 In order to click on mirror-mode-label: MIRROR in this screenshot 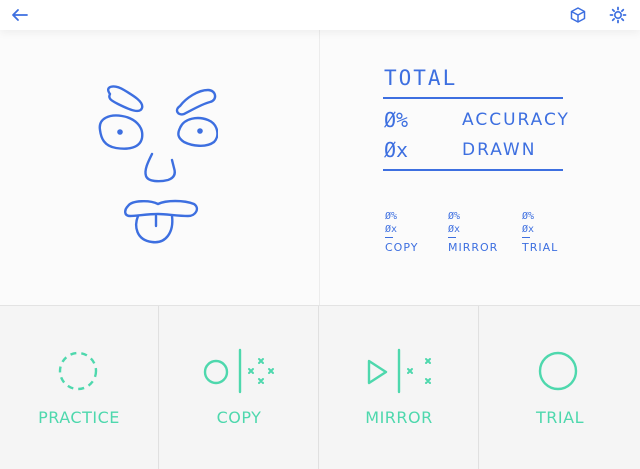, I will do `click(399, 417)`.